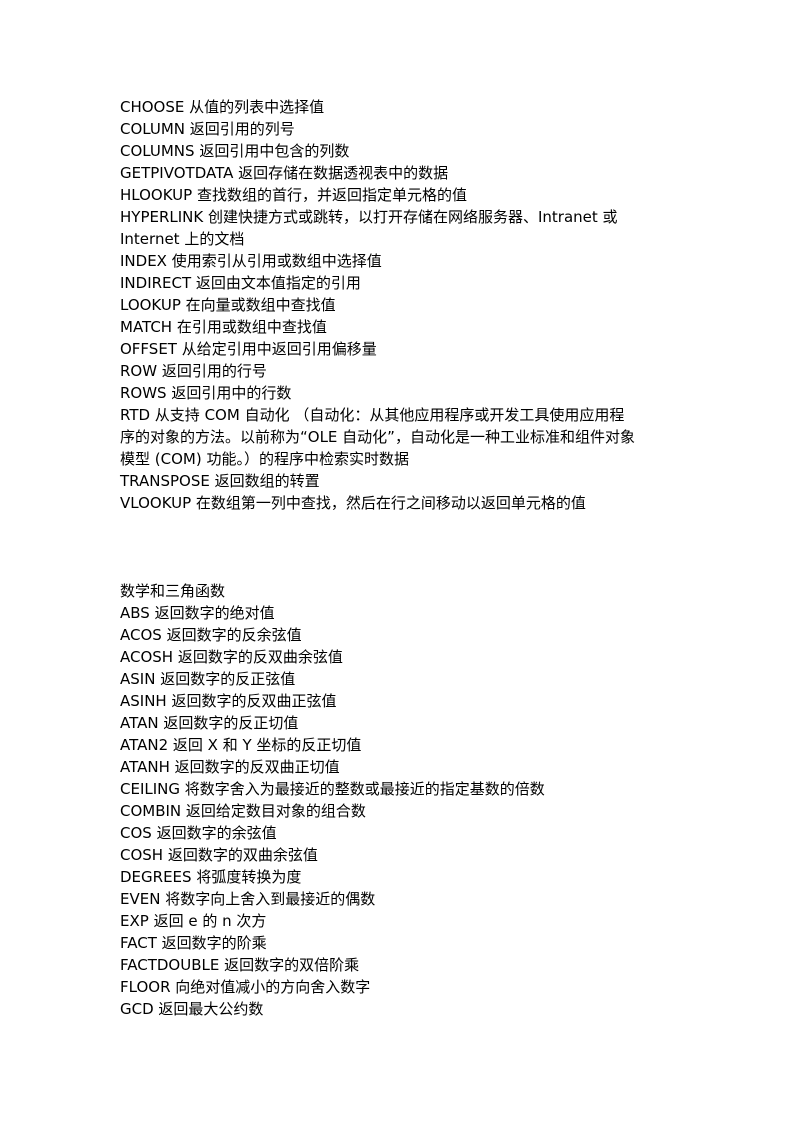  I want to click on function-line-acos: ACOS 返回数字的反余弦值, so click(211, 635).